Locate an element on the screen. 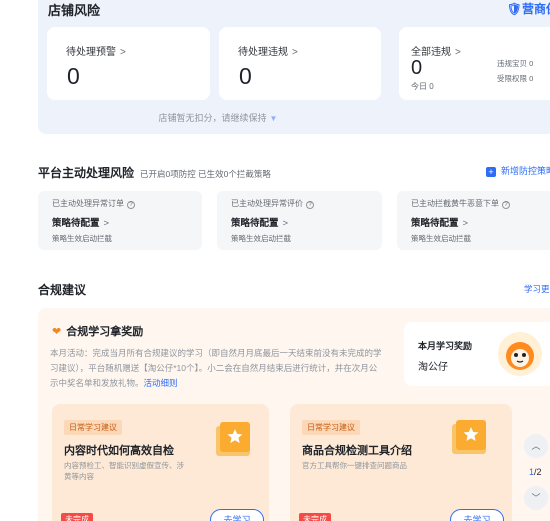  pending-warning-count: 0 is located at coordinates (73, 76).